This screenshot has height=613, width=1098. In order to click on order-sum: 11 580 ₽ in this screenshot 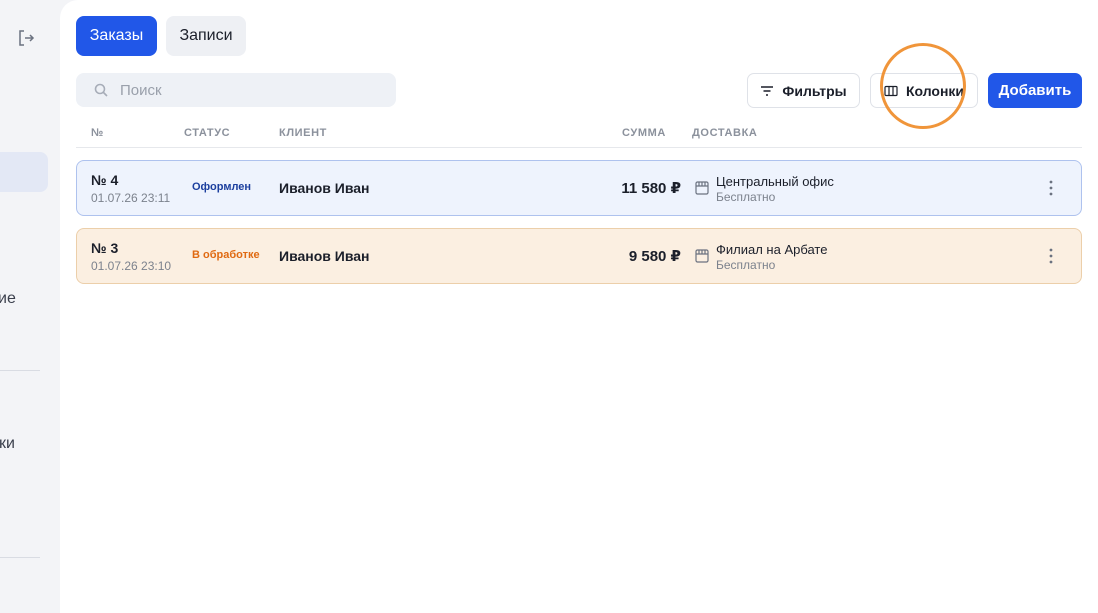, I will do `click(651, 188)`.